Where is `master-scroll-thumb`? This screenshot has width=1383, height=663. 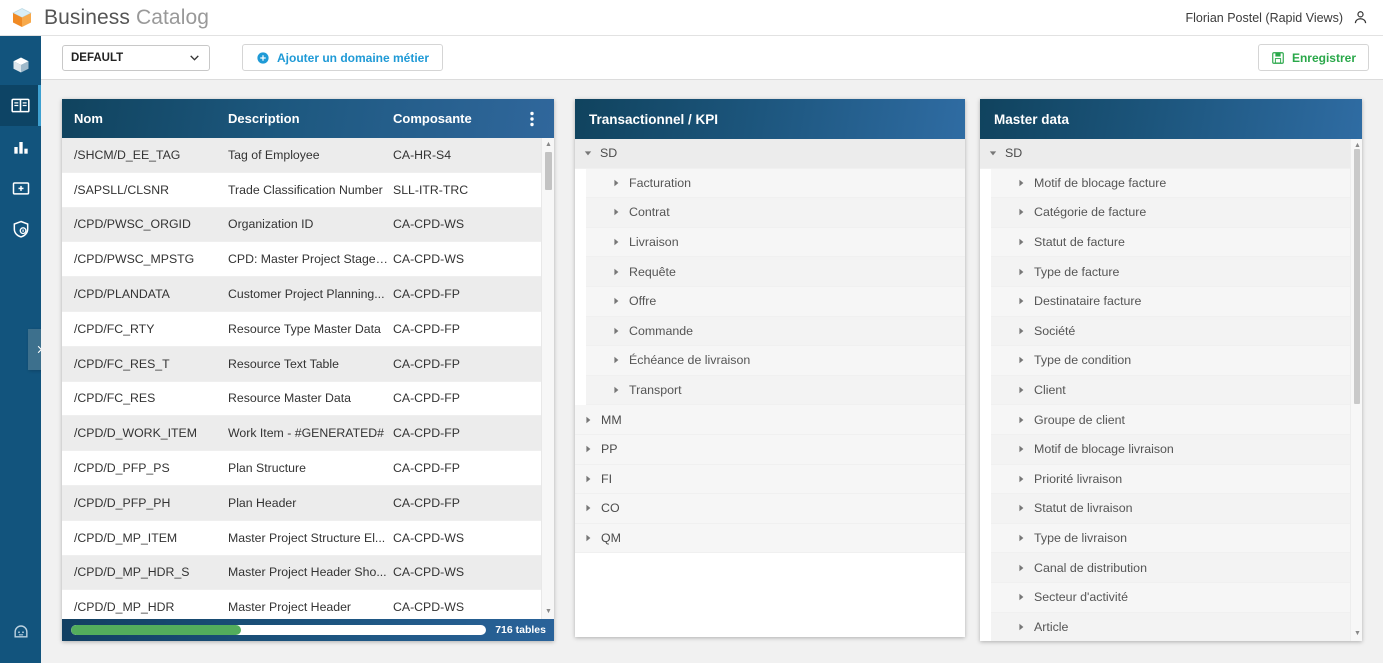
master-scroll-thumb is located at coordinates (1357, 276).